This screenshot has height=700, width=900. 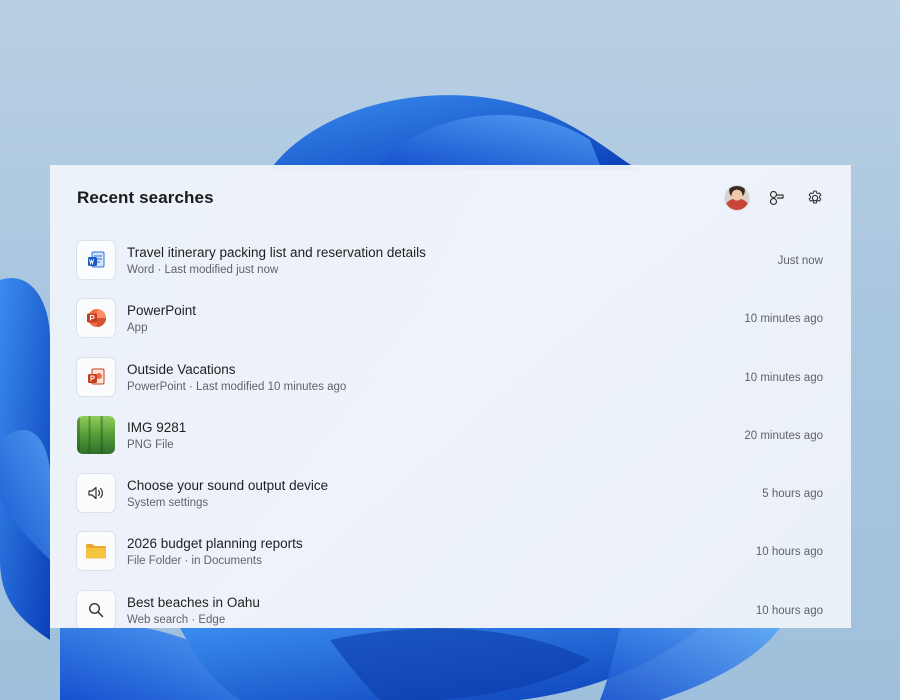 What do you see at coordinates (450, 199) in the screenshot?
I see `panel-header: Recent searches` at bounding box center [450, 199].